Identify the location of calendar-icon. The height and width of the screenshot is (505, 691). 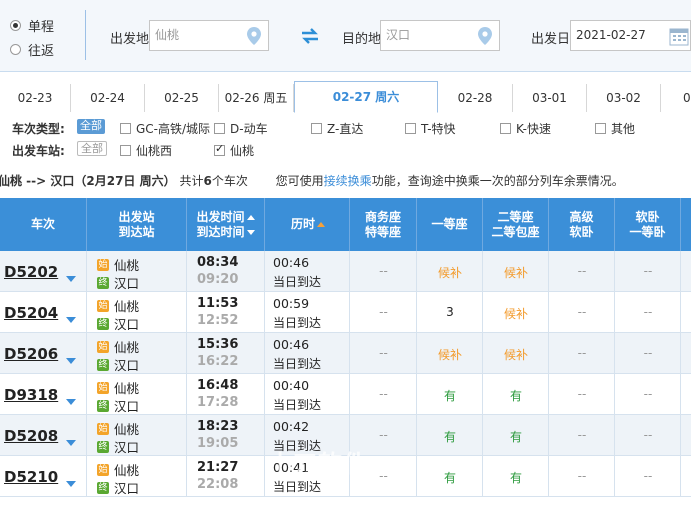
(679, 36).